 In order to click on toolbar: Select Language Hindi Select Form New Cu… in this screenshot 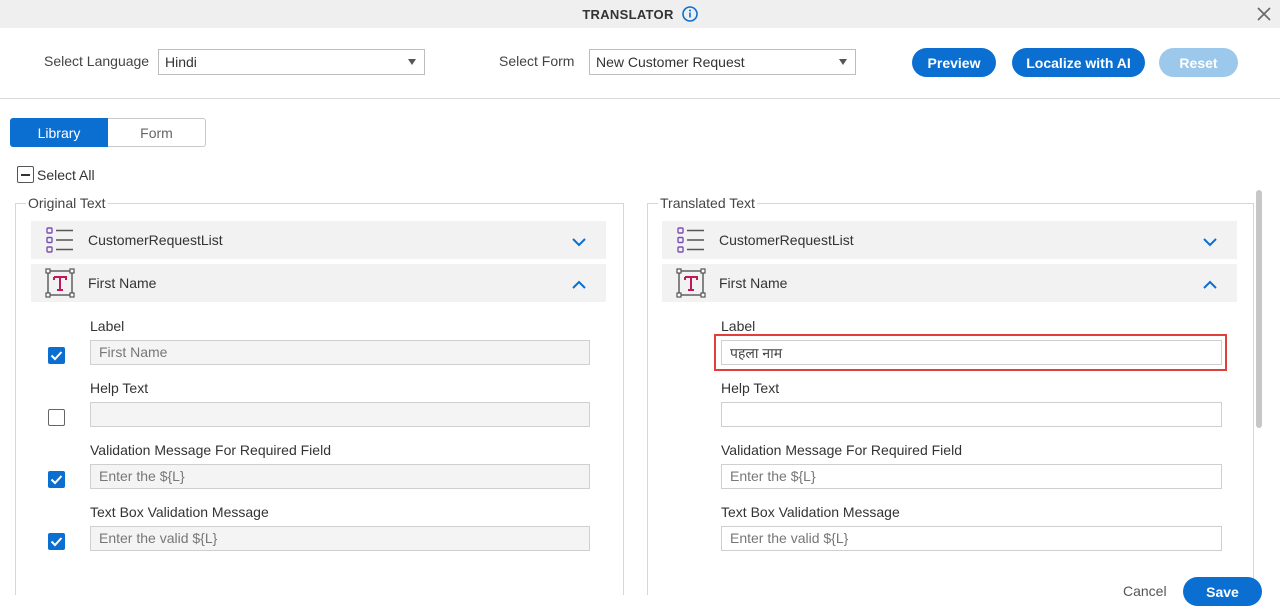, I will do `click(640, 63)`.